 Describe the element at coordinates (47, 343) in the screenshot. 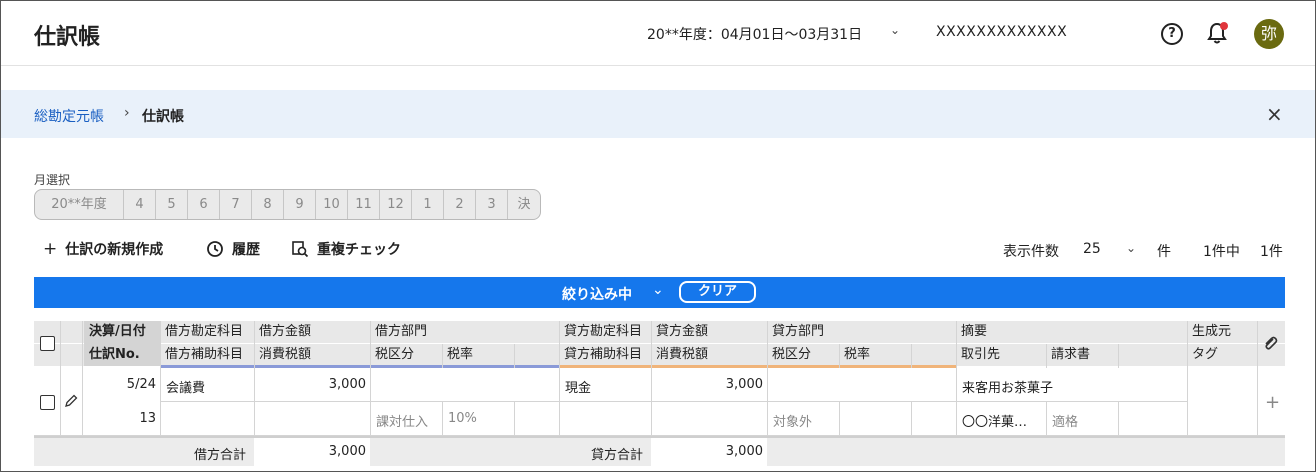

I see `select-all-checkbox` at that location.